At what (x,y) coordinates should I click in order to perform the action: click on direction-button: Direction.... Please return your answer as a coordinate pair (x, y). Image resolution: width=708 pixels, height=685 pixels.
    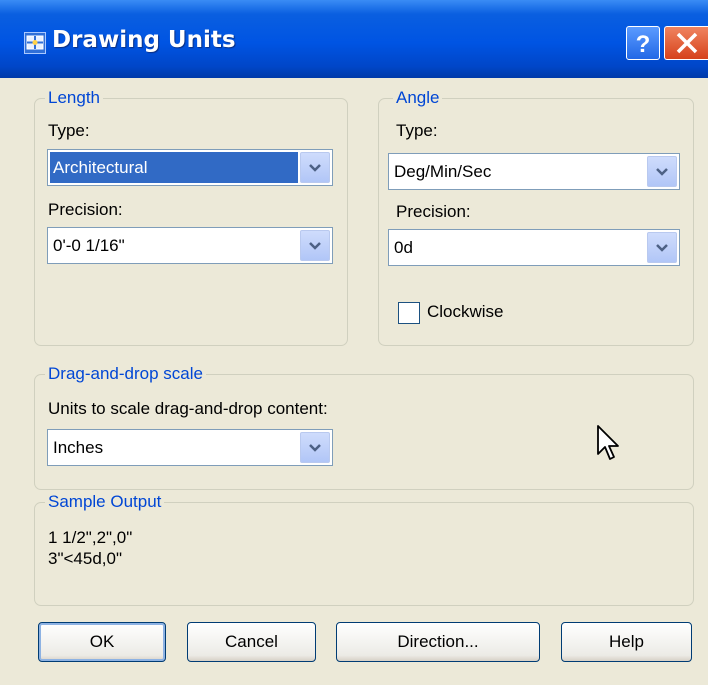
    Looking at the image, I should click on (438, 642).